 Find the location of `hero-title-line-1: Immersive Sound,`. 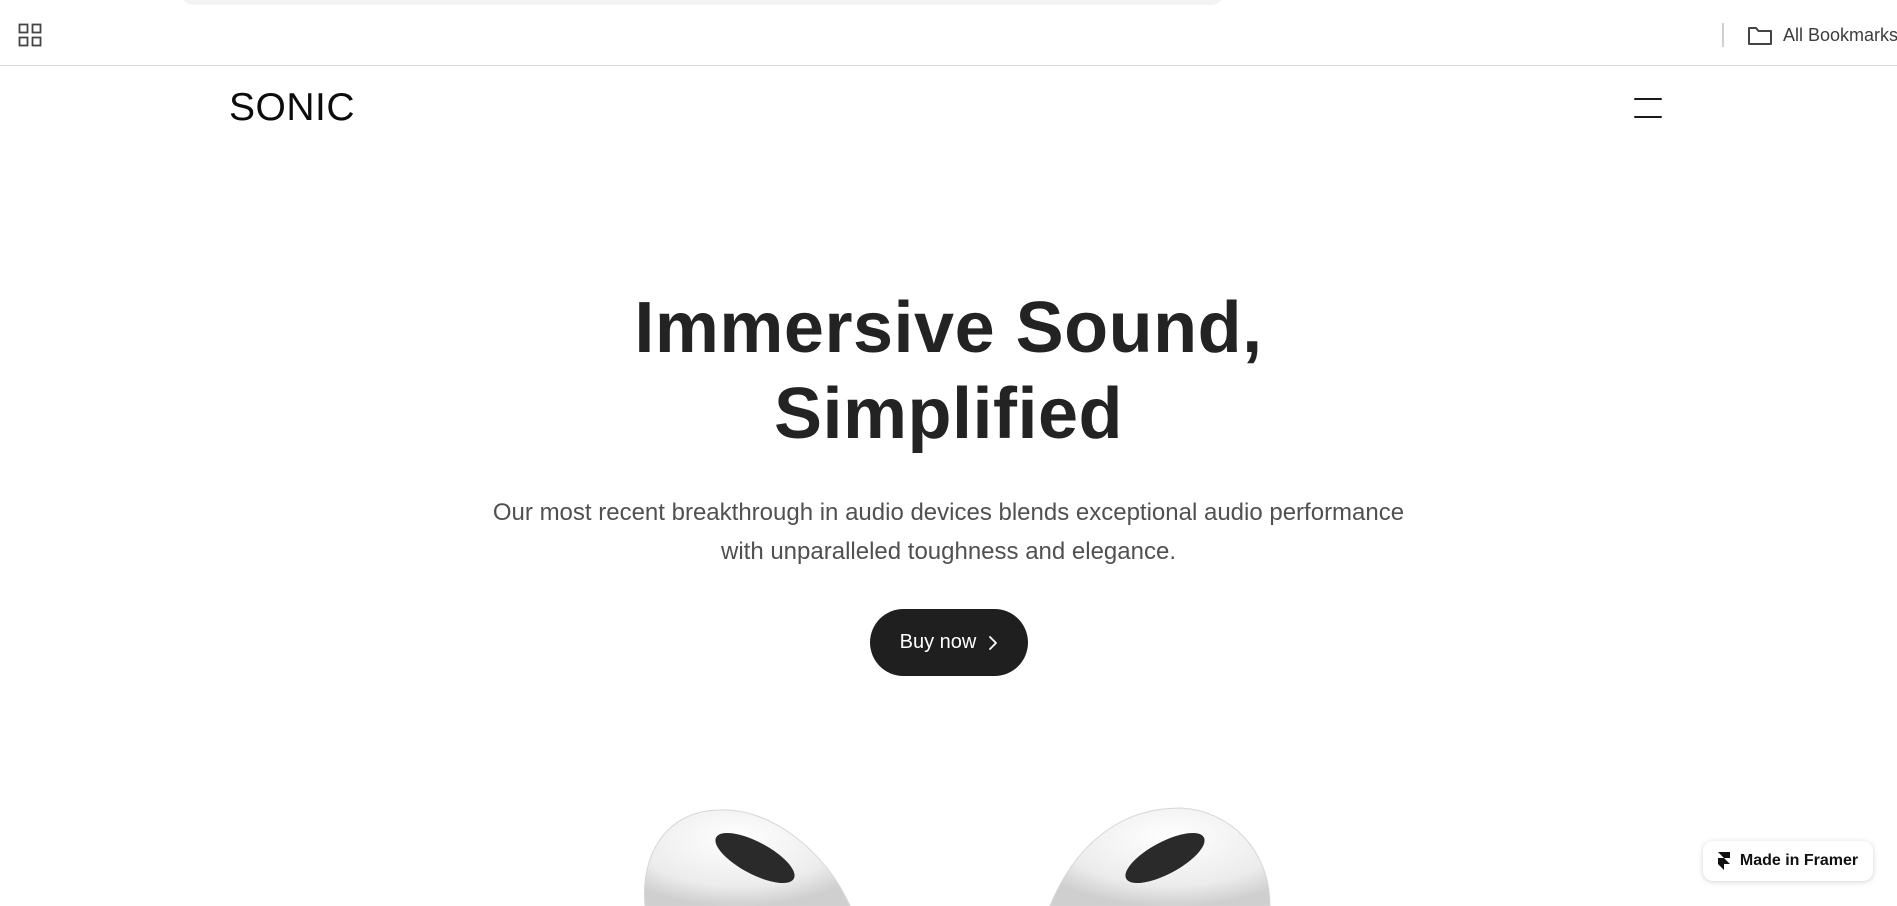

hero-title-line-1: Immersive Sound, is located at coordinates (948, 328).